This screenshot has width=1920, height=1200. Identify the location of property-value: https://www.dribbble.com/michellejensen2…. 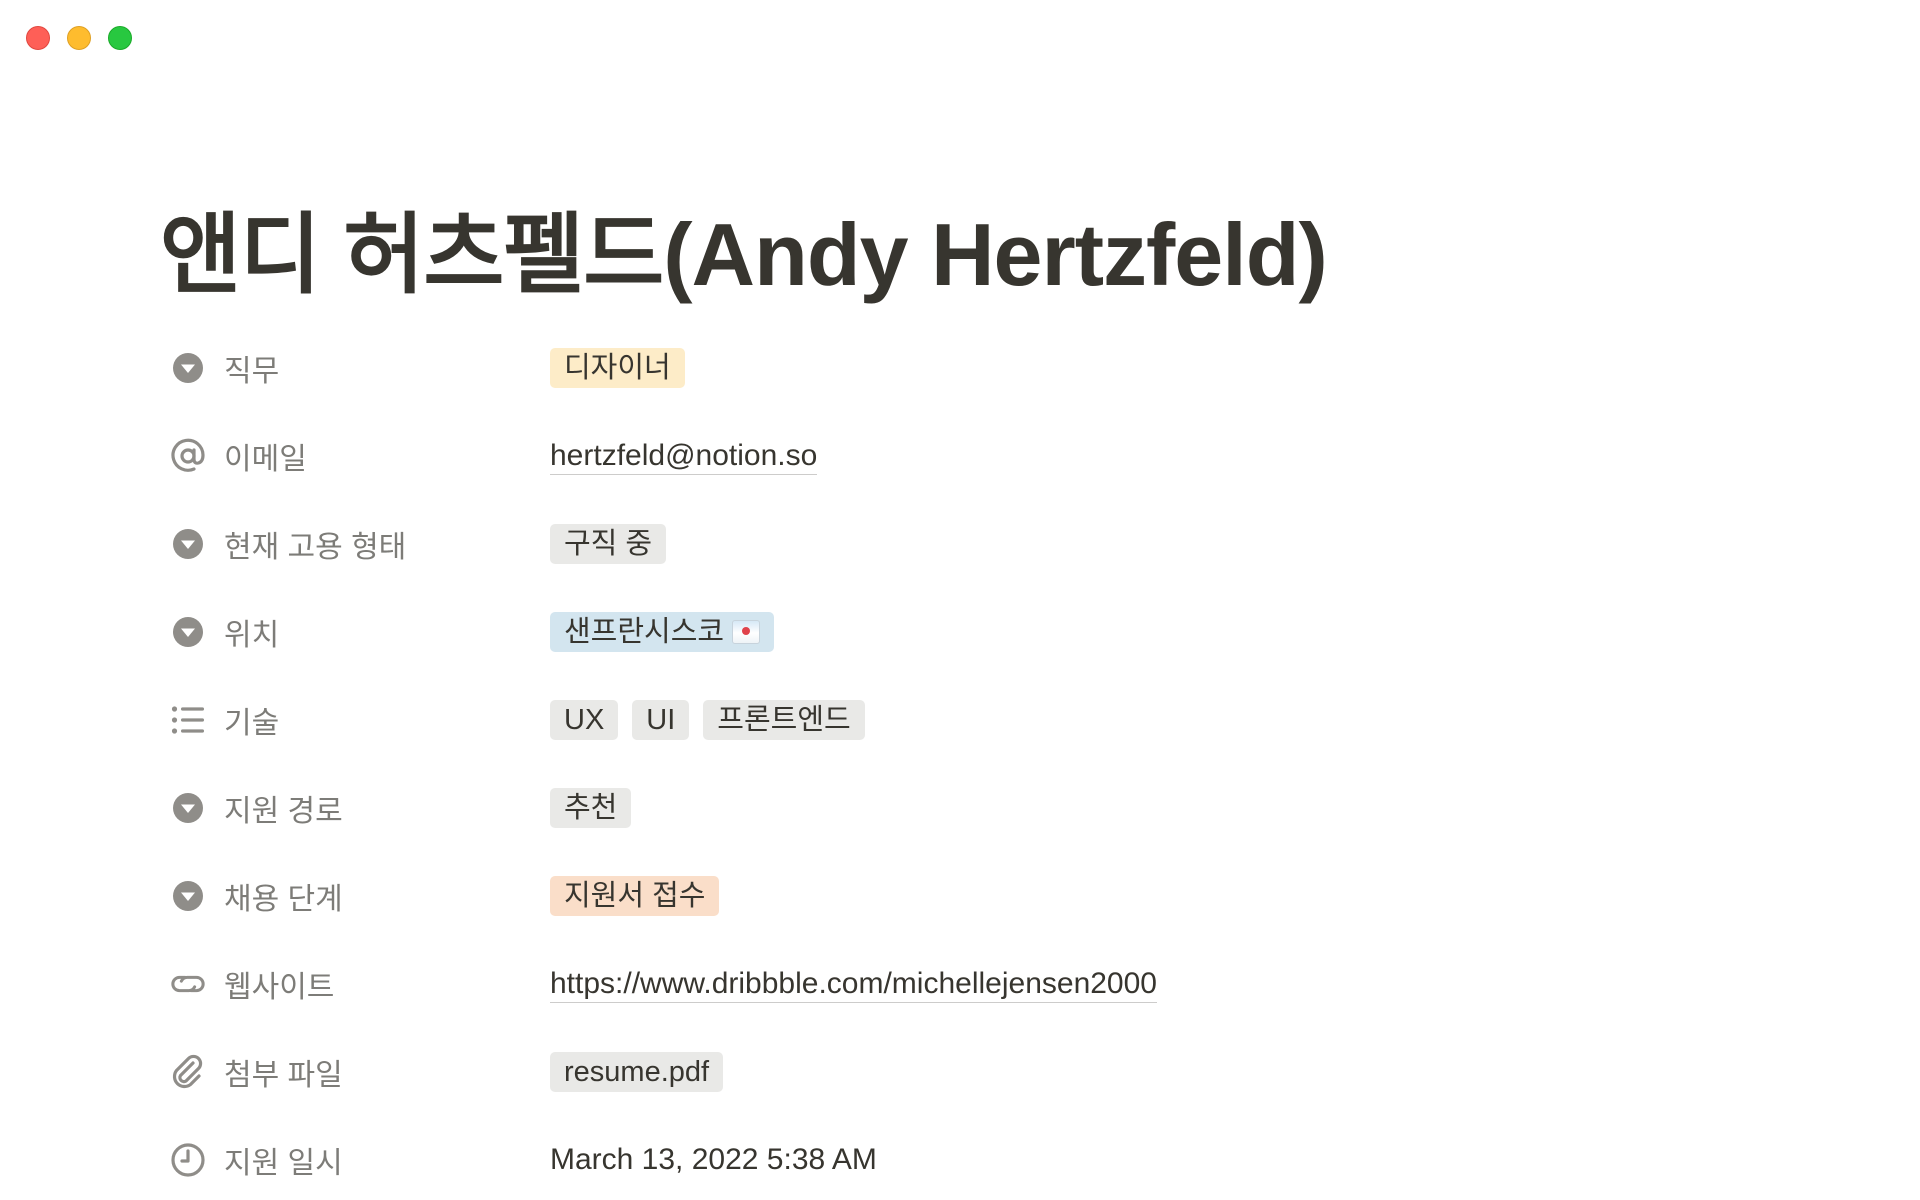
(853, 984).